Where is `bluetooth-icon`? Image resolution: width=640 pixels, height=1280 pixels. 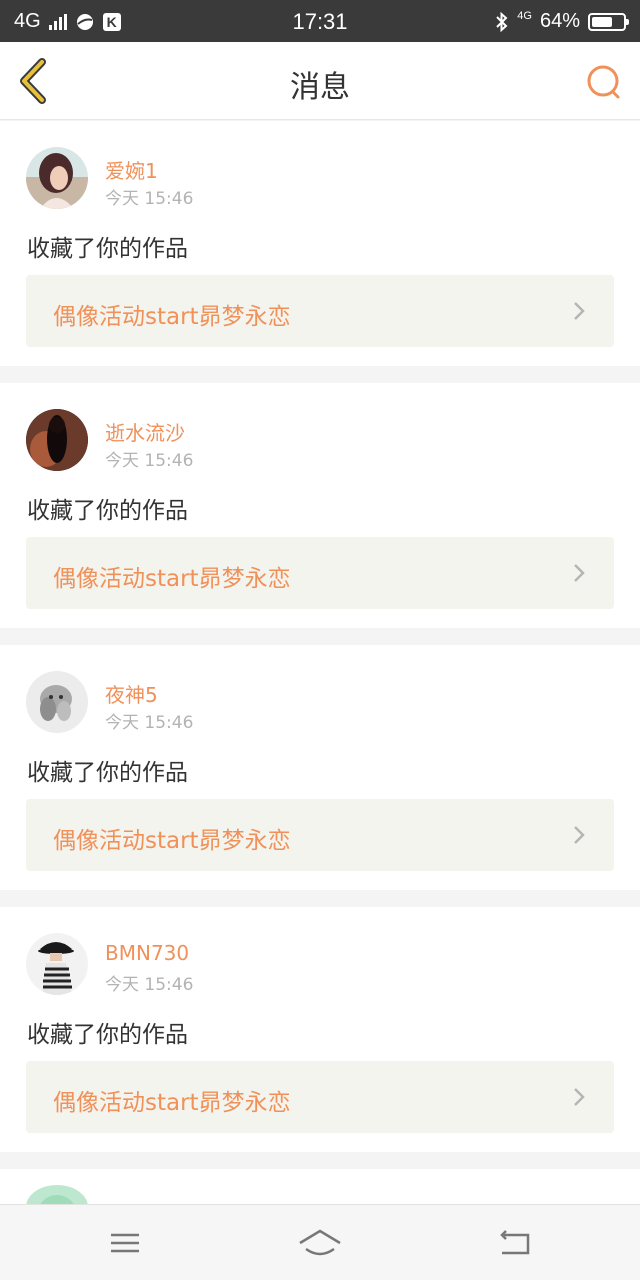
bluetooth-icon is located at coordinates (502, 21).